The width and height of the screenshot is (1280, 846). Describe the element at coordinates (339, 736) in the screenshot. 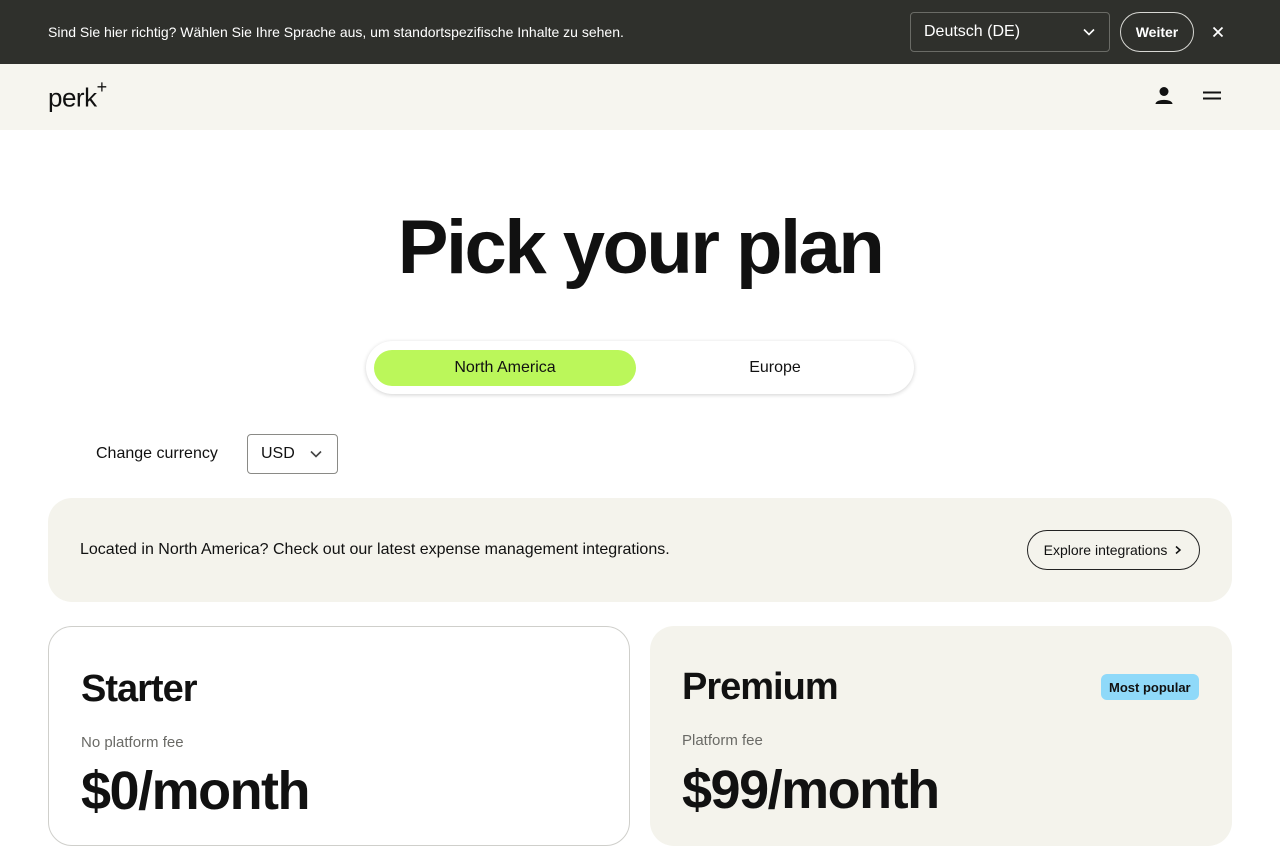

I see `plan-card-starter: Starter No platform fee $0/month` at that location.